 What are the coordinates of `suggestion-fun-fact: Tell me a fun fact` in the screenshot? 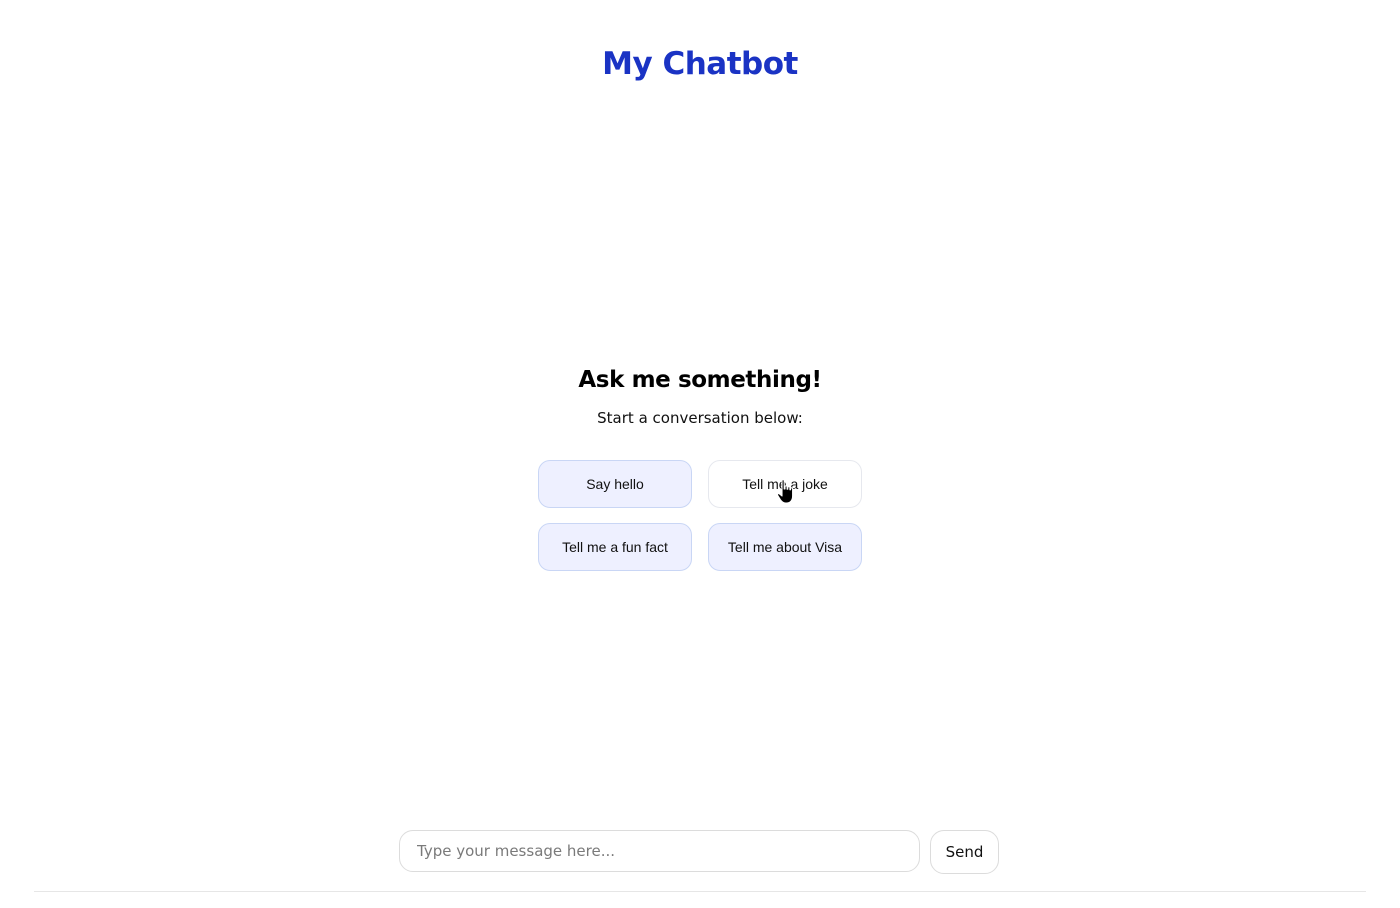 It's located at (615, 547).